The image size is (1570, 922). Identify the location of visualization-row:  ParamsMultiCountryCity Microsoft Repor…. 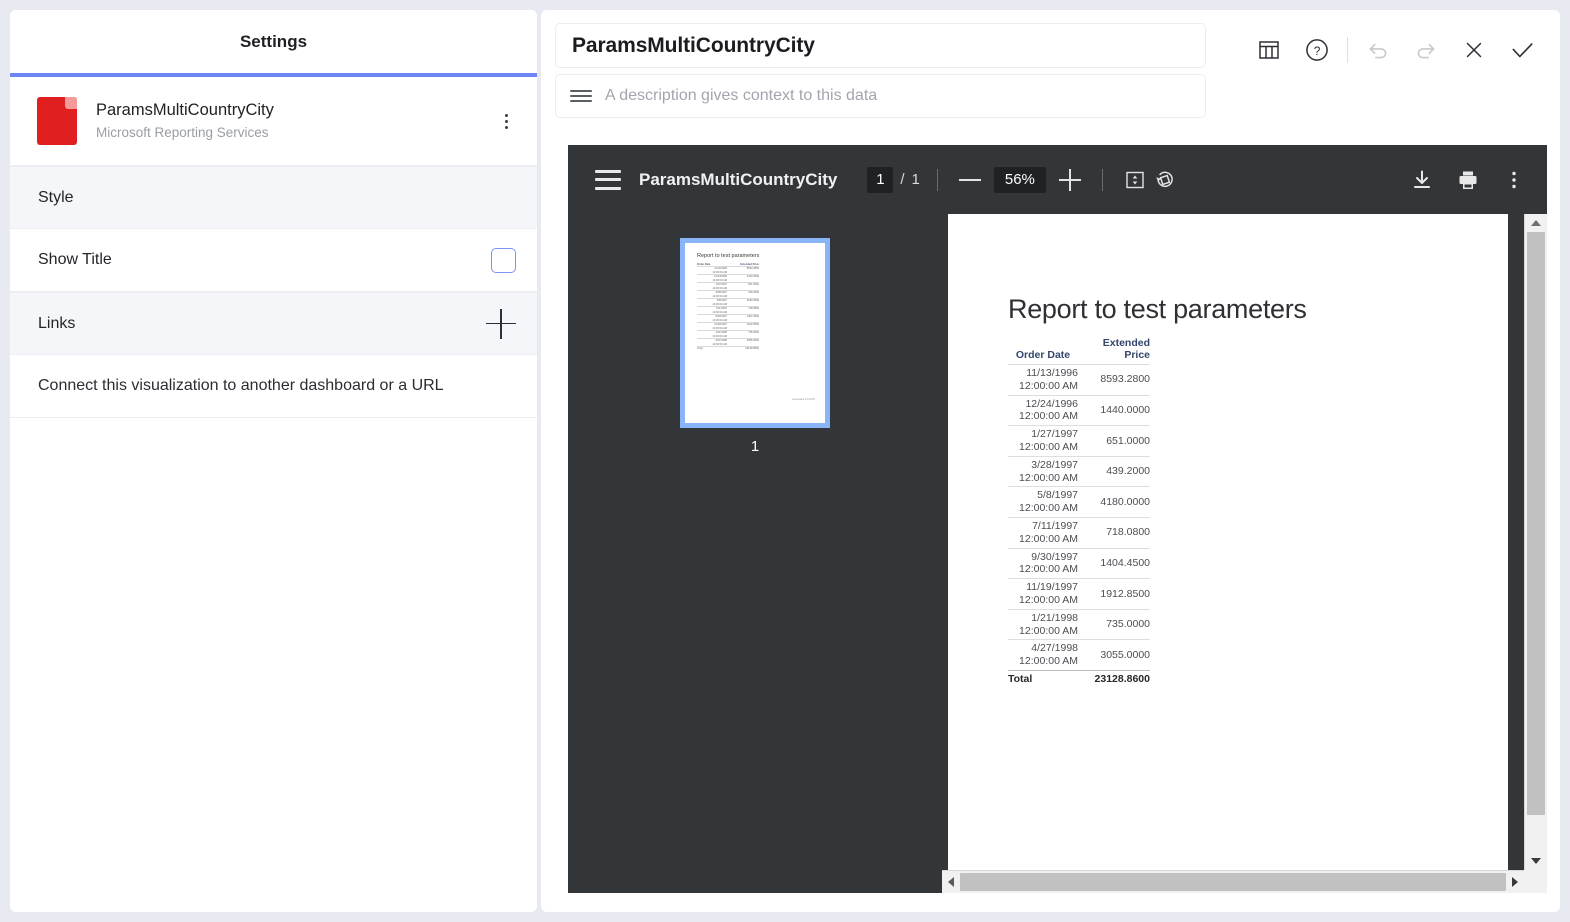
(273, 121).